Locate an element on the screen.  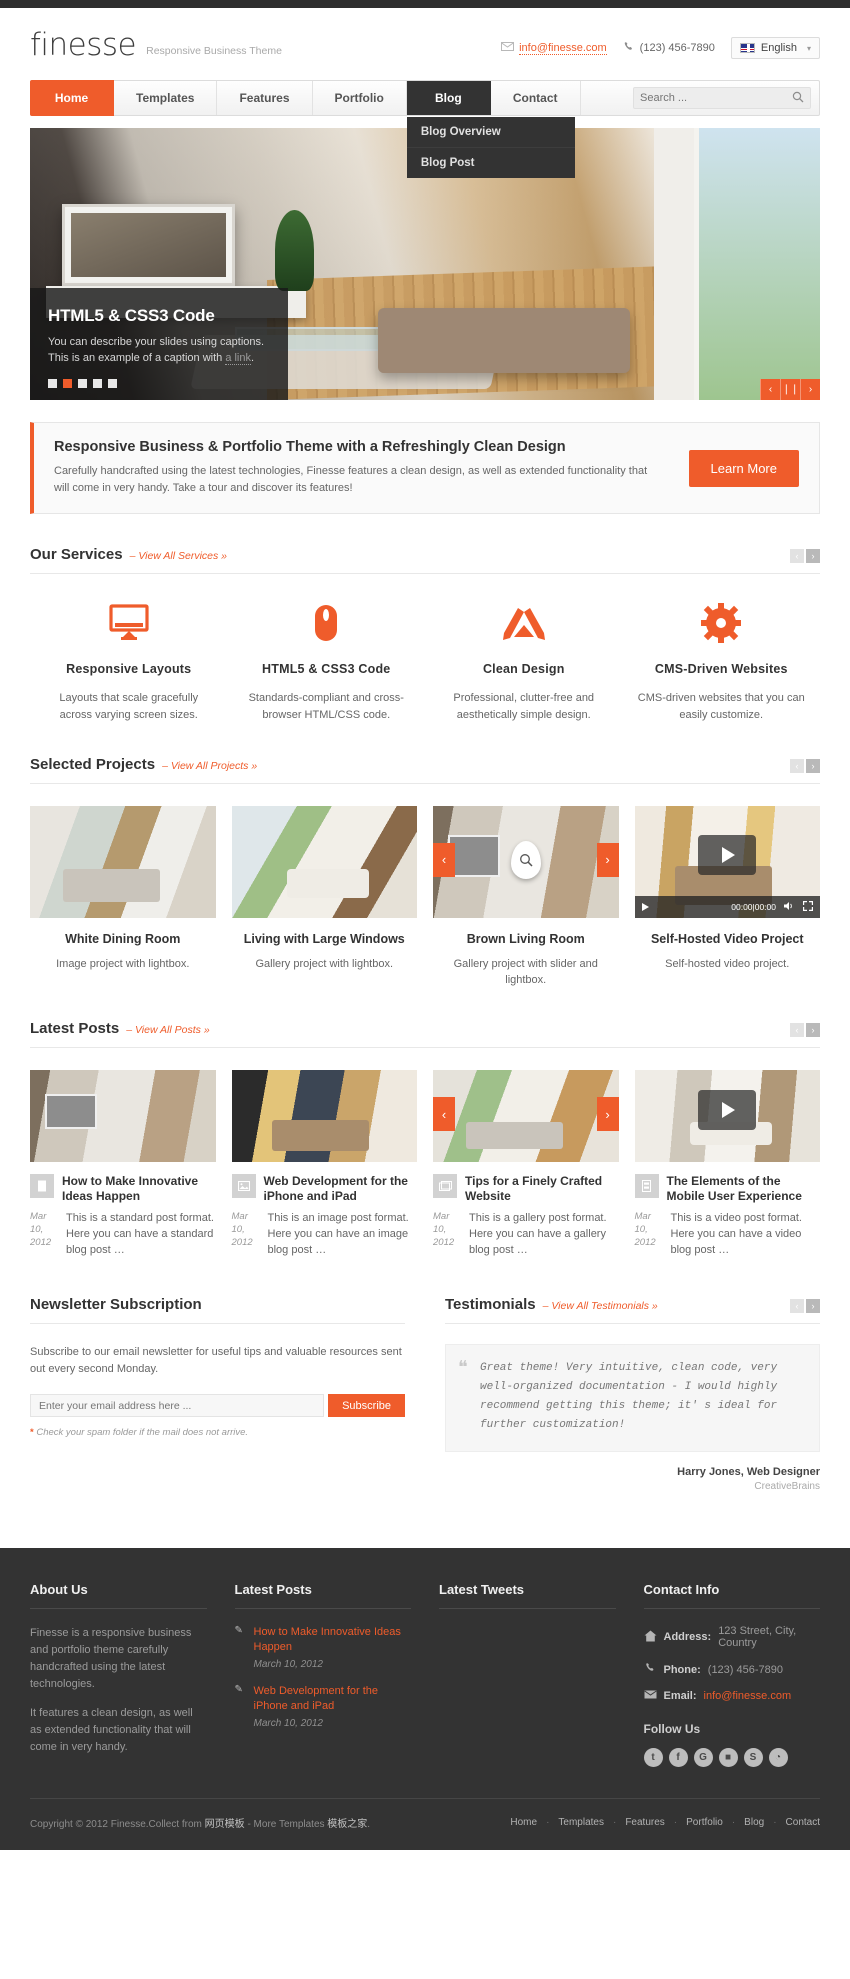
nav-item-features: Features is located at coordinates (265, 98).